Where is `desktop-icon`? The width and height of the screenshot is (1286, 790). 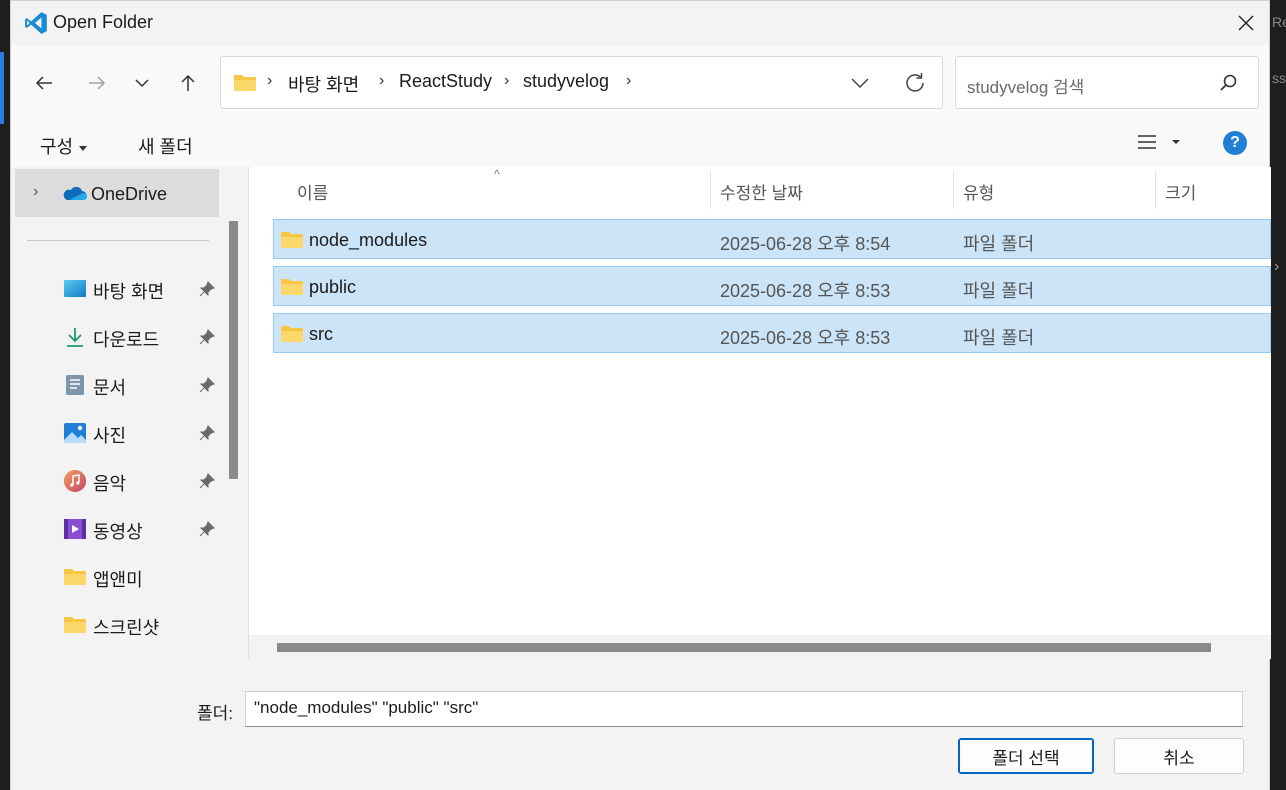
desktop-icon is located at coordinates (75, 288).